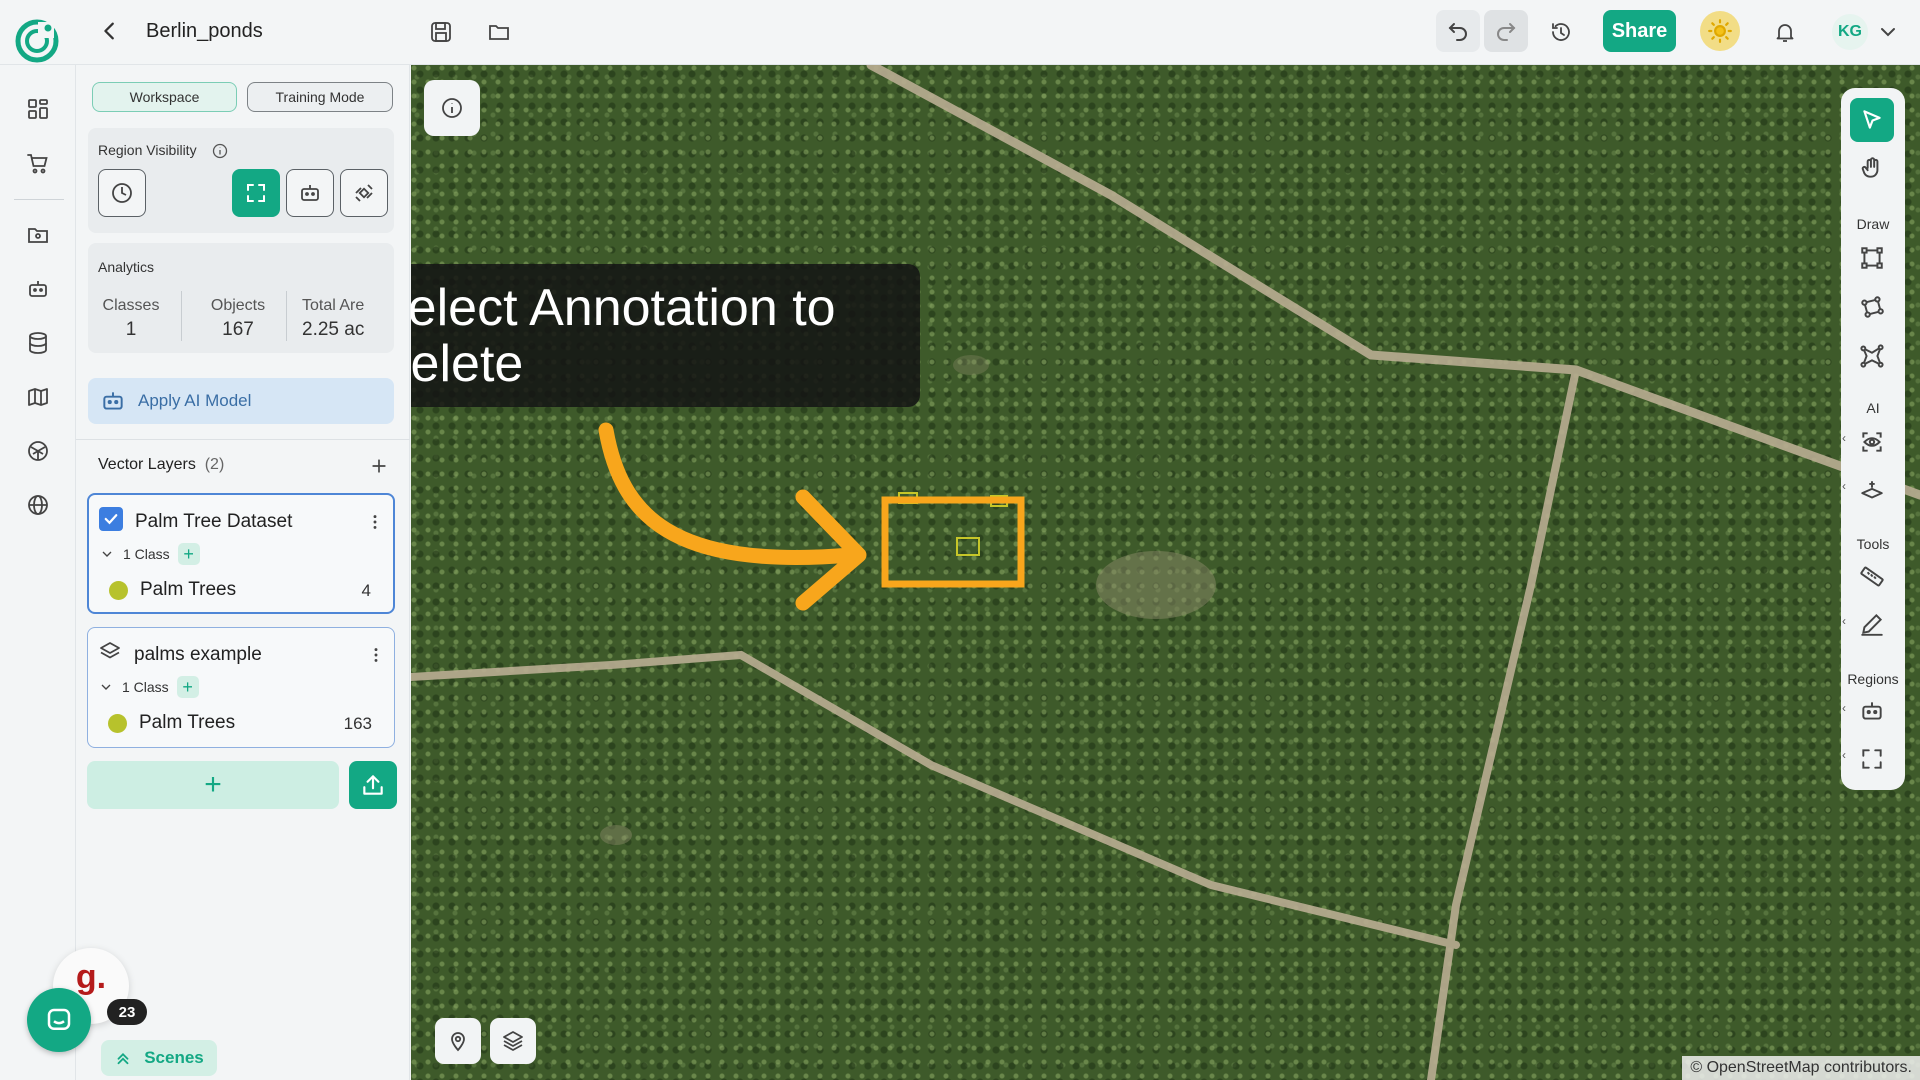 The height and width of the screenshot is (1080, 1920). I want to click on map-tool-palette: Draw AI ‹ ‹ Tools ‹ Regions ‹ ‹, so click(1873, 439).